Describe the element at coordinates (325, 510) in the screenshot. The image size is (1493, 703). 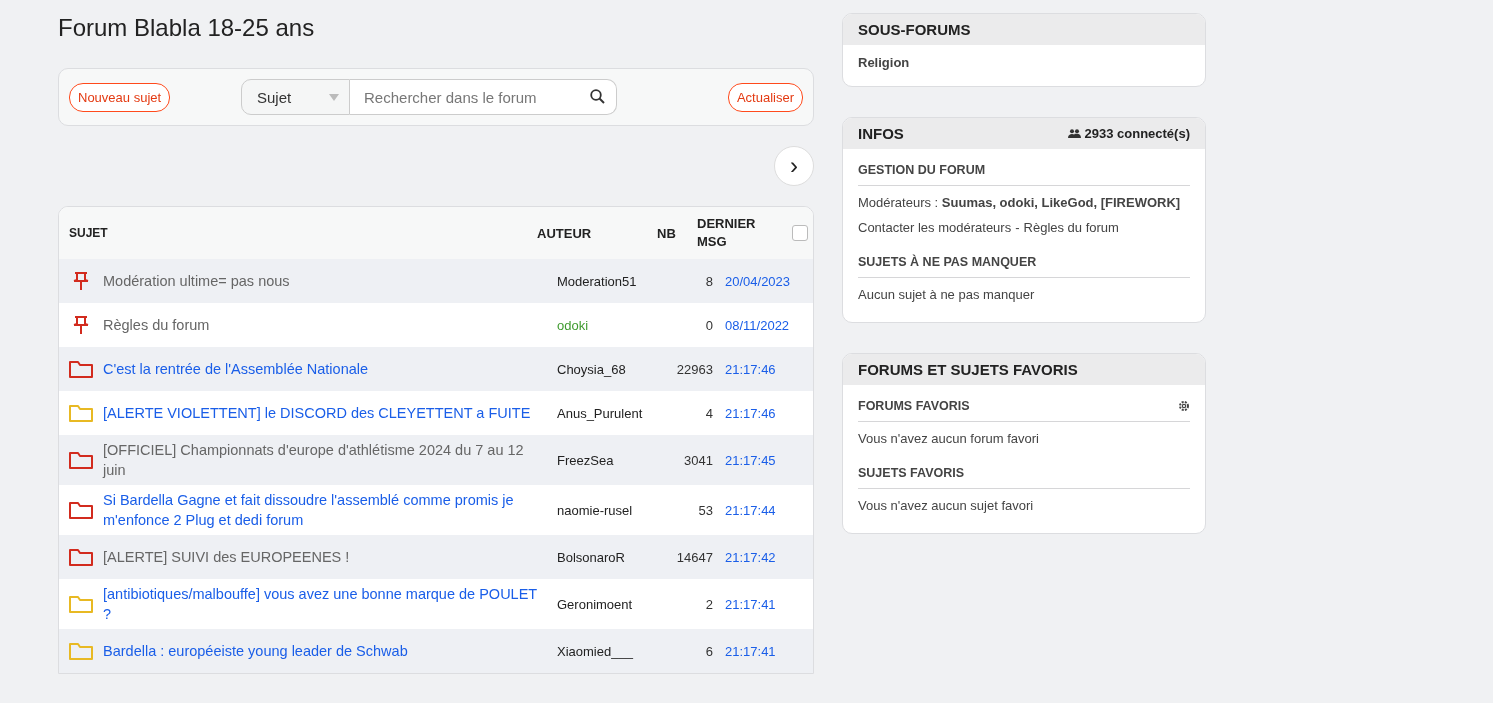
I see `topic-link: Si Bardella Gagne et fait dissoudre l'assemblé comme promis je m'enfonce 2 Plug et dedi forum` at that location.